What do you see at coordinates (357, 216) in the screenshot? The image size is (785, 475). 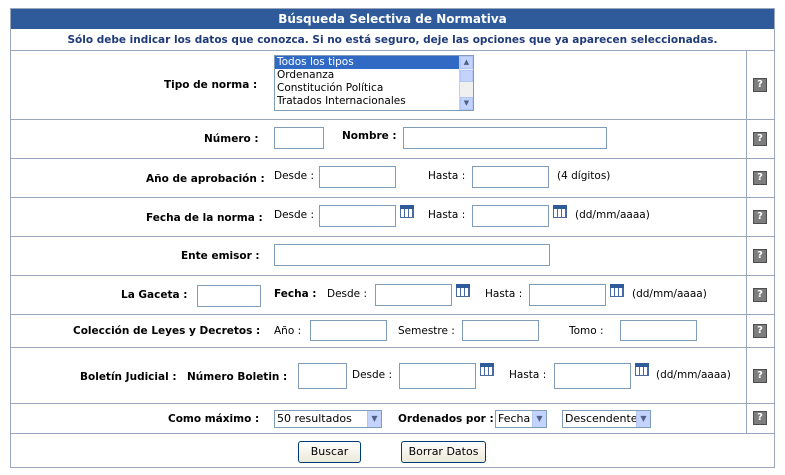 I see `fecha-desde-input` at bounding box center [357, 216].